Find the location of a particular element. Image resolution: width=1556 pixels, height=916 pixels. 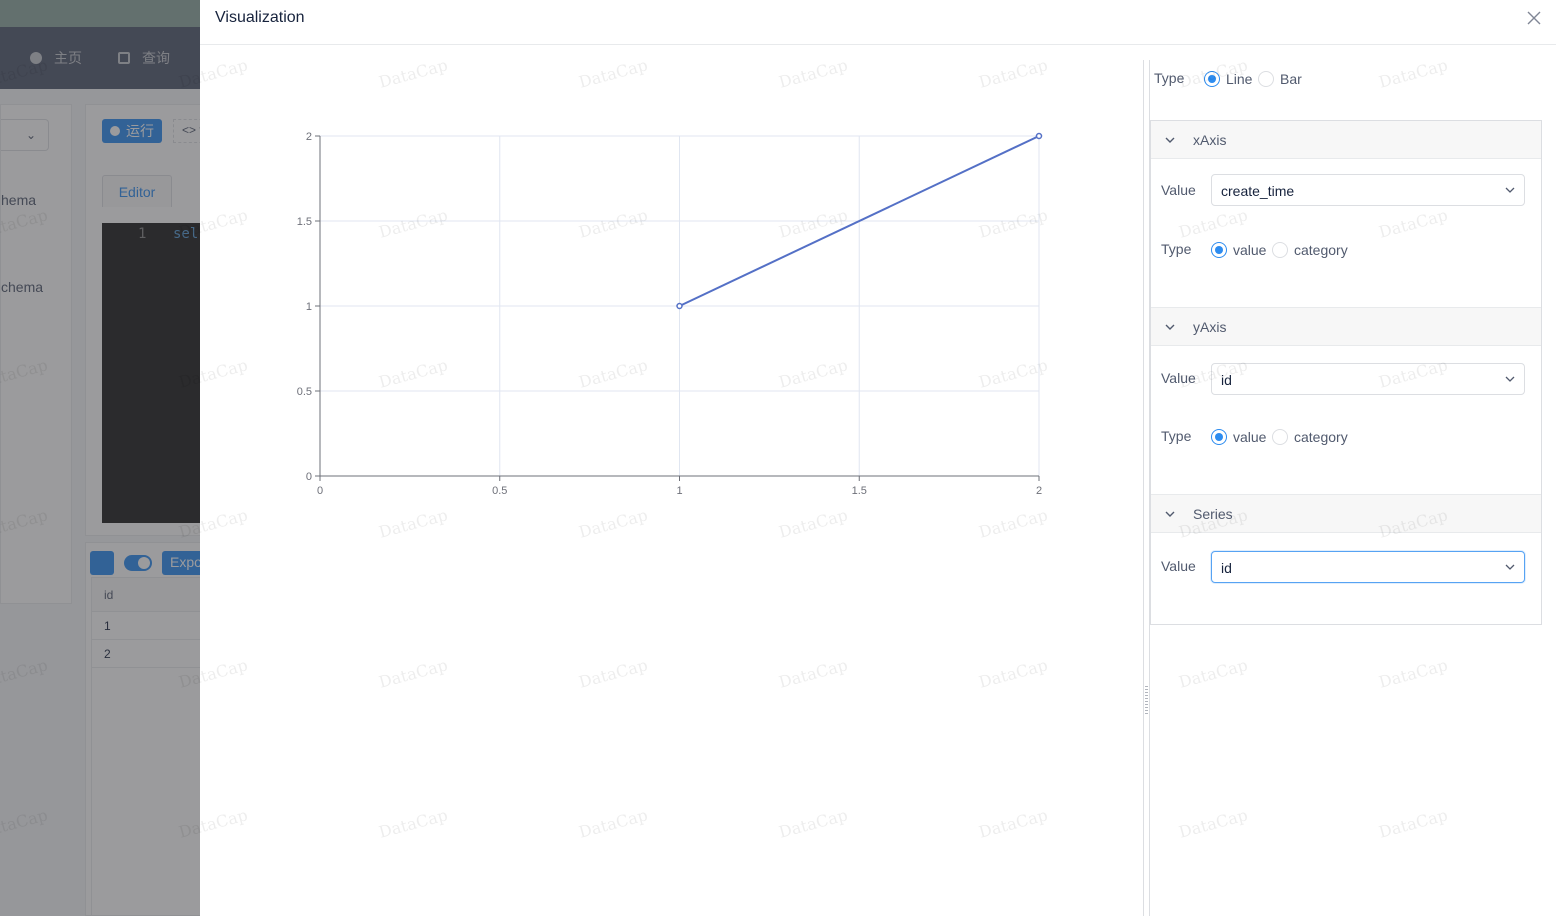

radio-bar: Bar is located at coordinates (1280, 79).